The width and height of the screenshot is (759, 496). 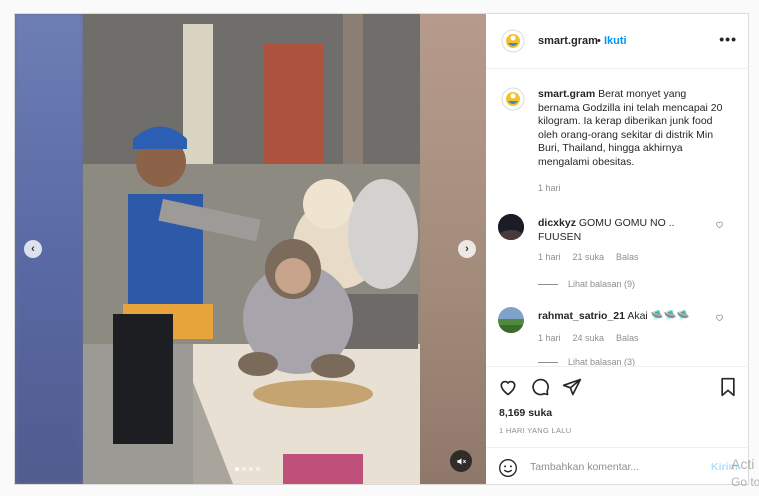 I want to click on comment-icon, so click(x=540, y=387).